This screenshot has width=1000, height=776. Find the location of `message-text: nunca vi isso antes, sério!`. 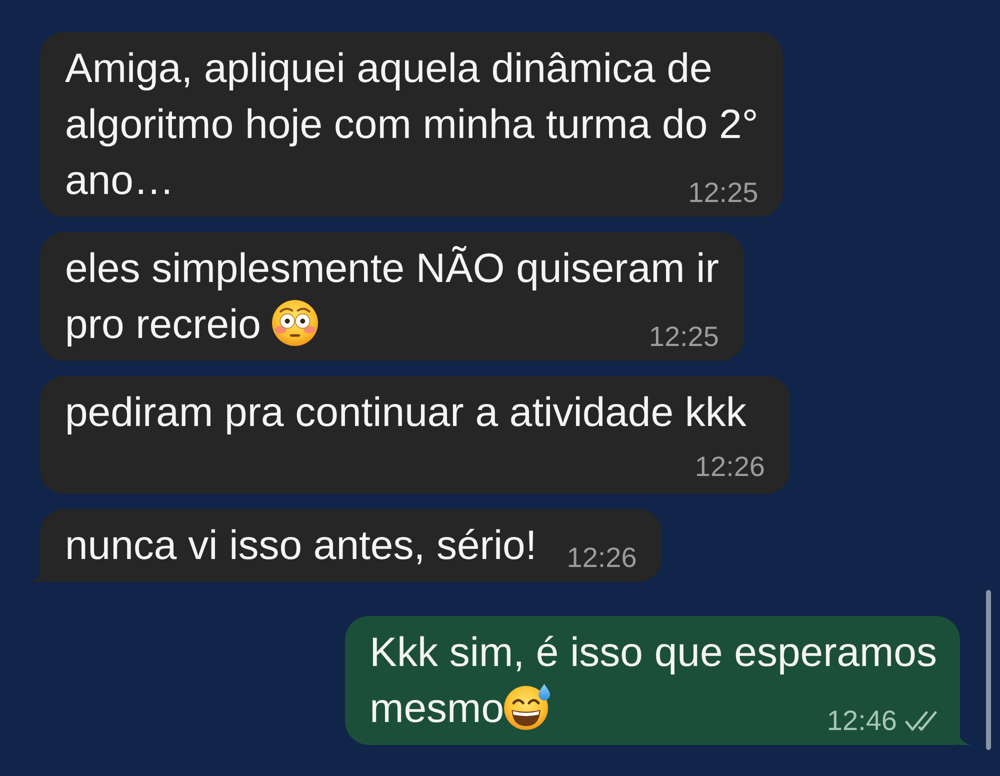

message-text: nunca vi isso antes, sério! is located at coordinates (301, 545).